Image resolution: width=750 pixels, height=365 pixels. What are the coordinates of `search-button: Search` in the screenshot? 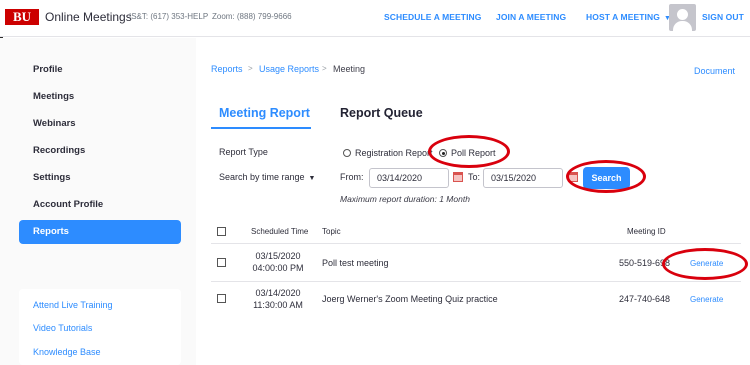 It's located at (606, 178).